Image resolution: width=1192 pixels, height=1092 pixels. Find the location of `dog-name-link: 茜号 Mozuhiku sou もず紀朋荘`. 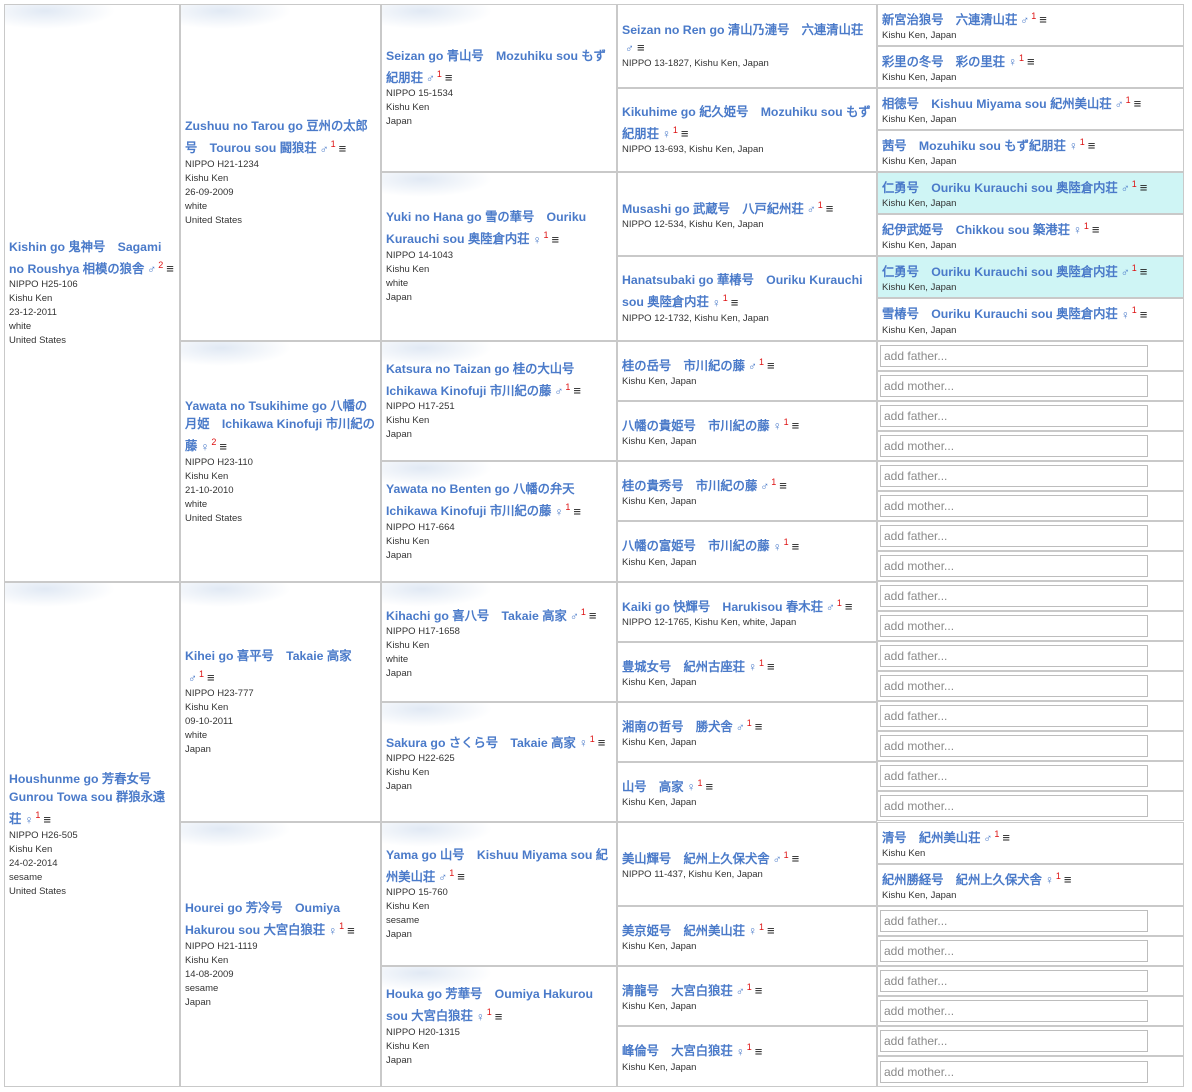

dog-name-link: 茜号 Mozuhiku sou もず紀朋荘 is located at coordinates (974, 146).